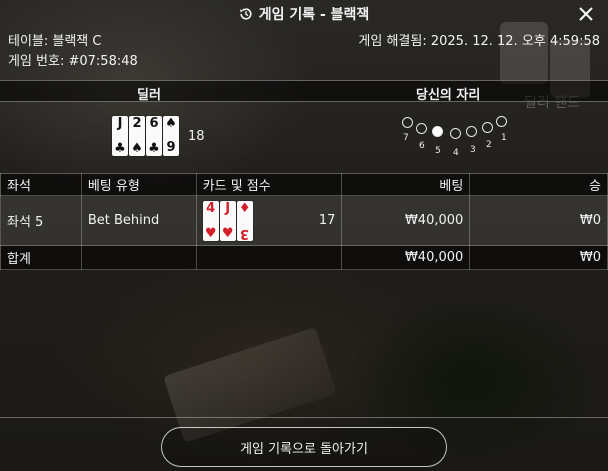 This screenshot has height=471, width=608. Describe the element at coordinates (304, 91) in the screenshot. I see `section-header: 딜러 당신의 자리` at that location.